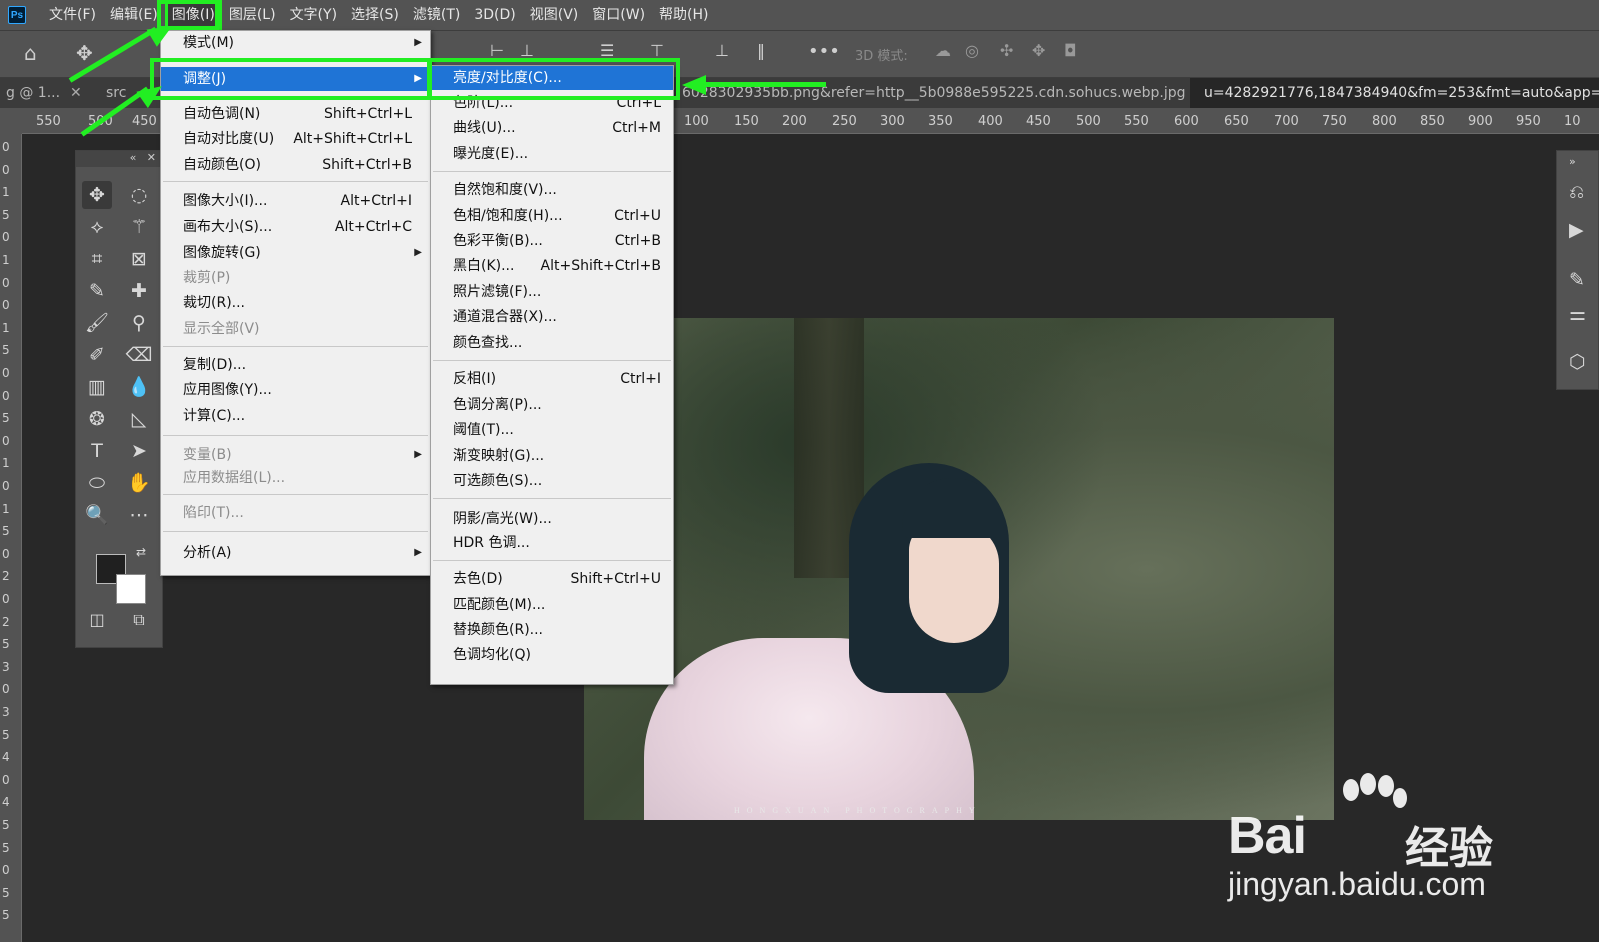 The image size is (1599, 942). What do you see at coordinates (1577, 280) in the screenshot?
I see `brush-settings-icon: ✎` at bounding box center [1577, 280].